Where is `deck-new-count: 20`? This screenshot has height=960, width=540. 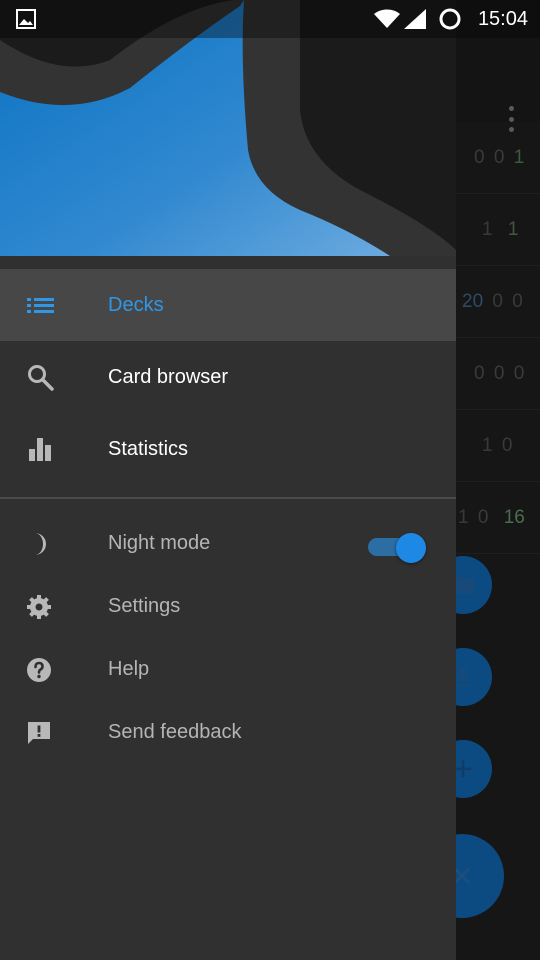 deck-new-count: 20 is located at coordinates (473, 301).